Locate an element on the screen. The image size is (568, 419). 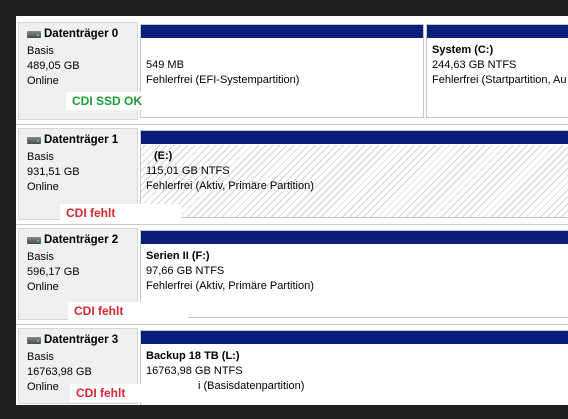
partition-size: 16763,98 GB NTFS is located at coordinates (194, 371).